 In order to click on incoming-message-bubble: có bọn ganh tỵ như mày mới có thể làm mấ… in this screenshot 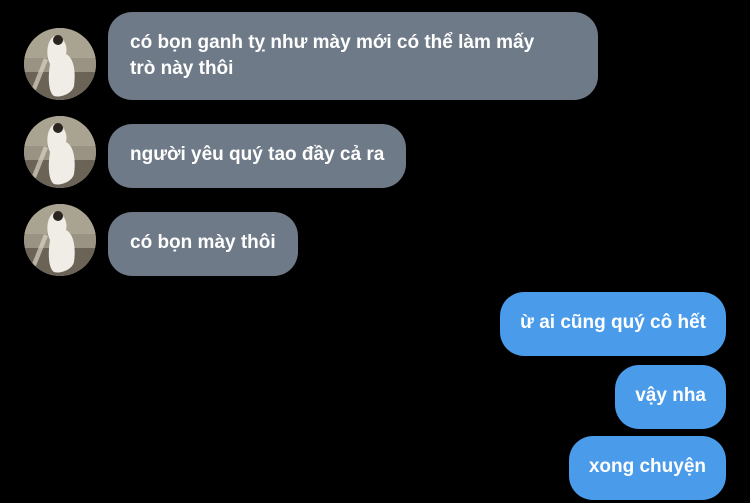, I will do `click(353, 56)`.